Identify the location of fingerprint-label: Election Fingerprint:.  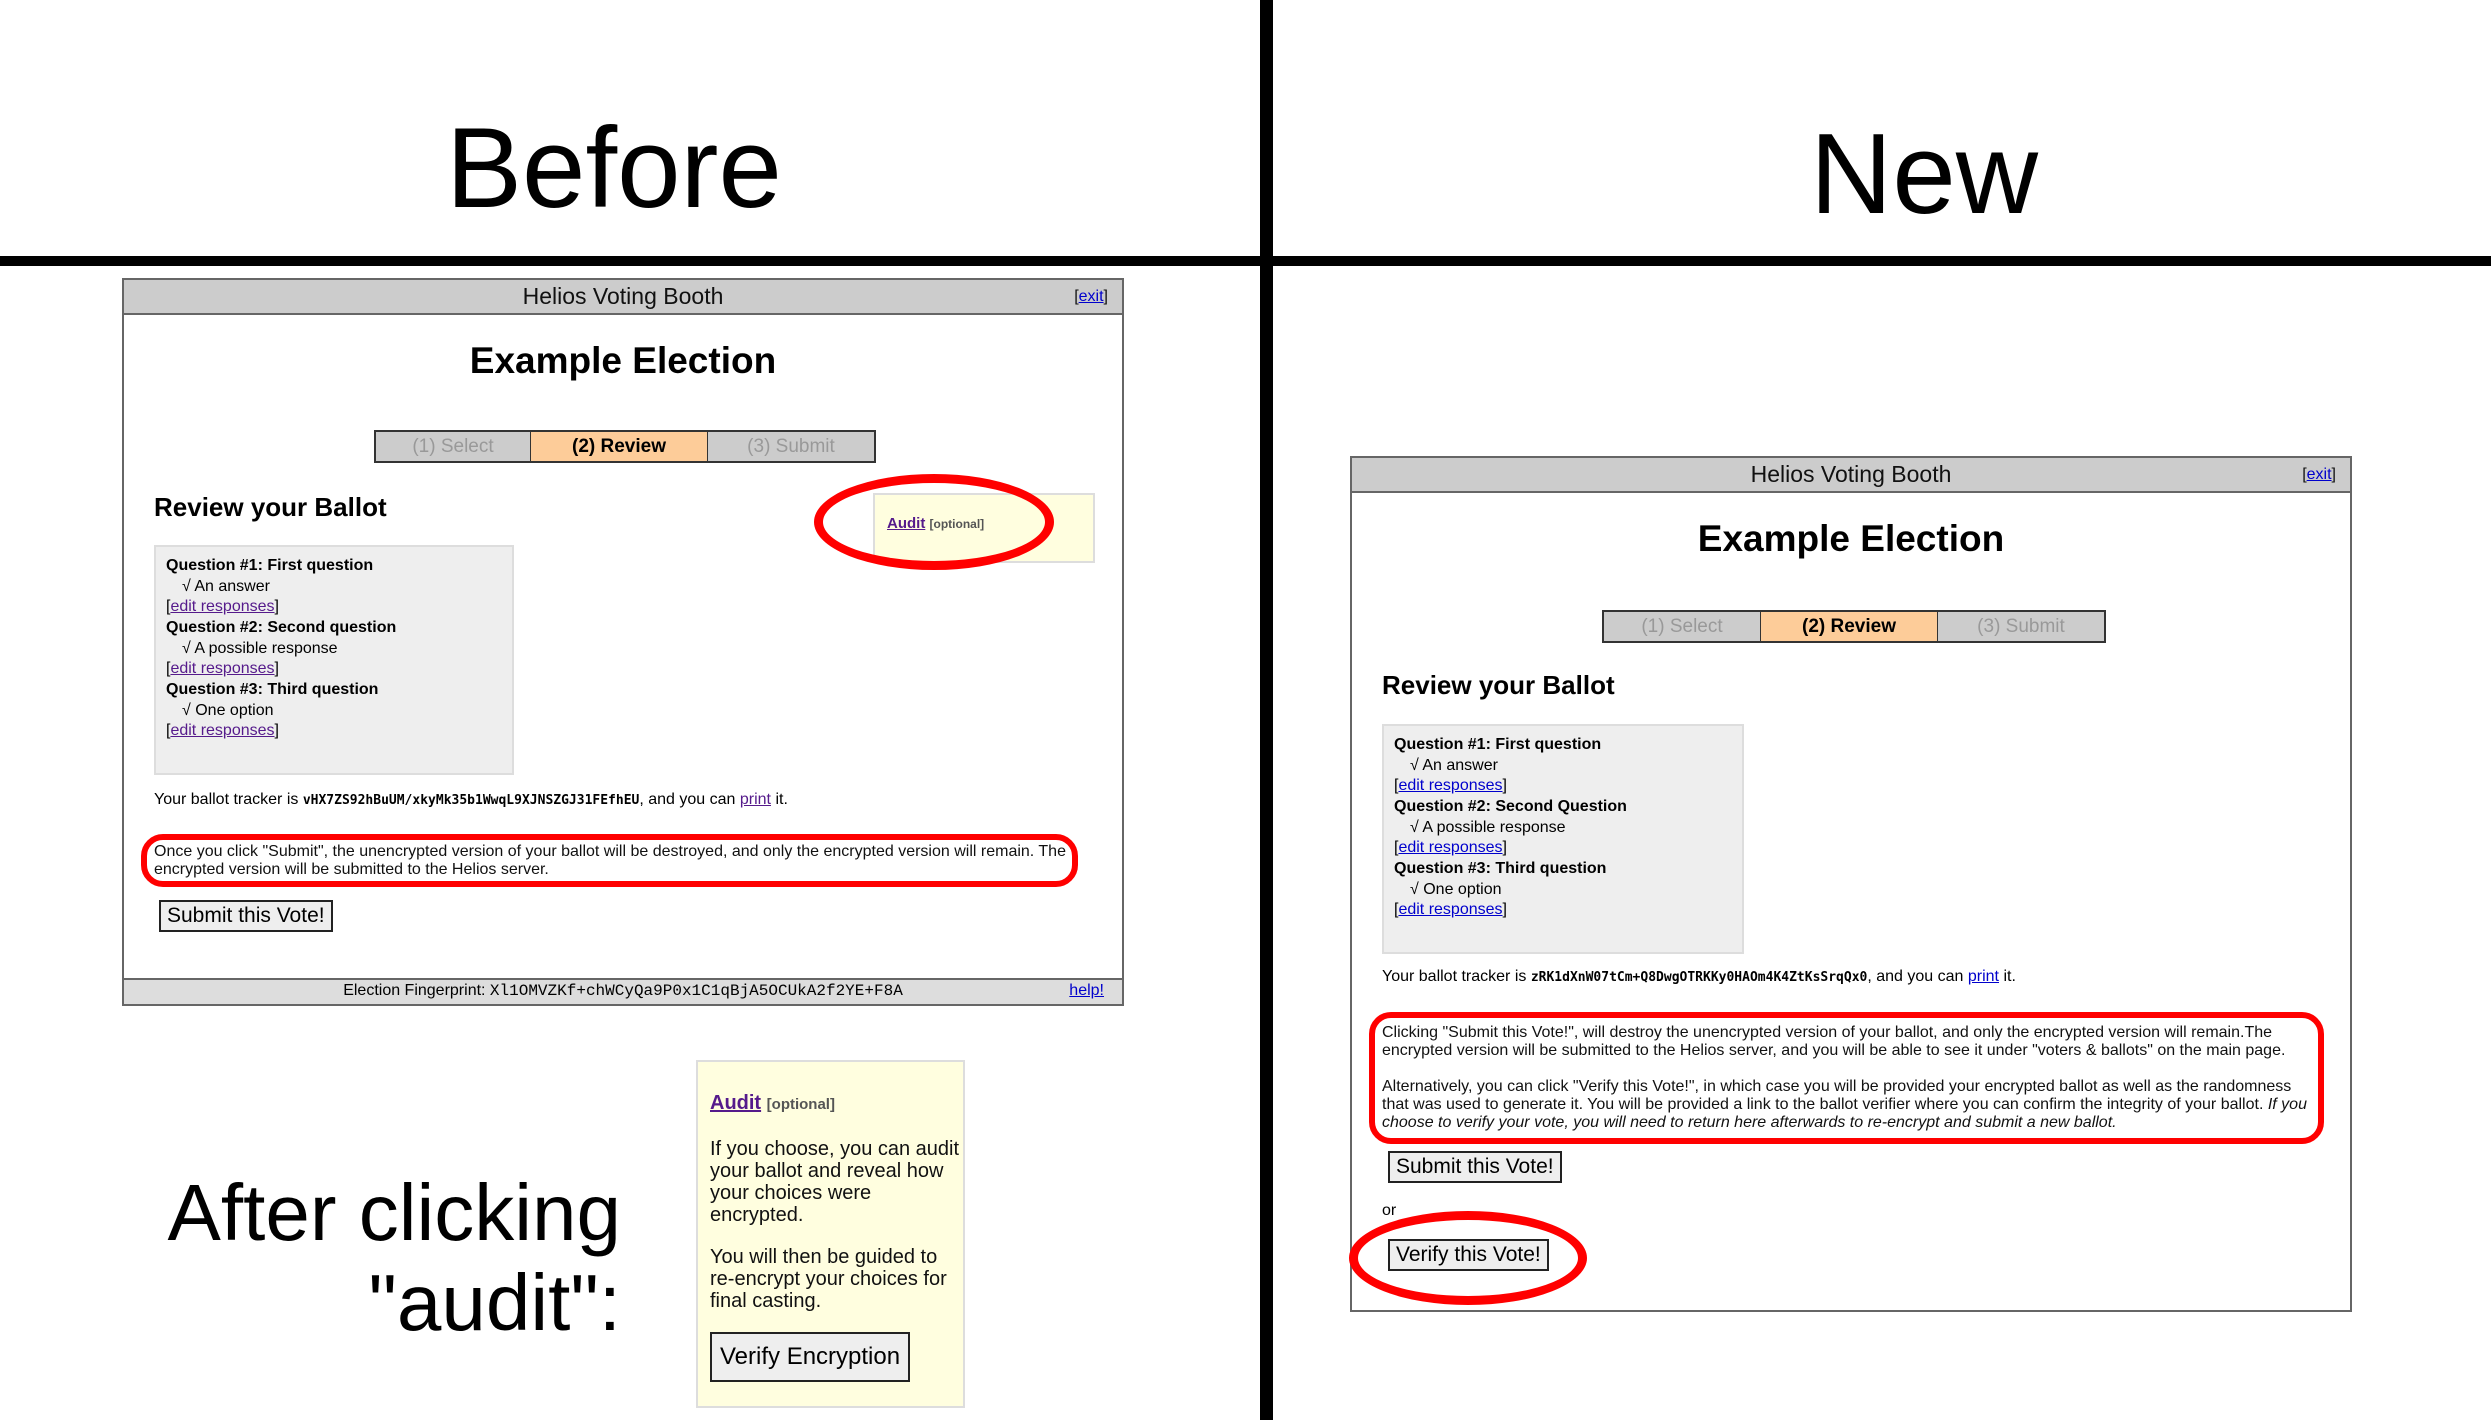
(416, 990).